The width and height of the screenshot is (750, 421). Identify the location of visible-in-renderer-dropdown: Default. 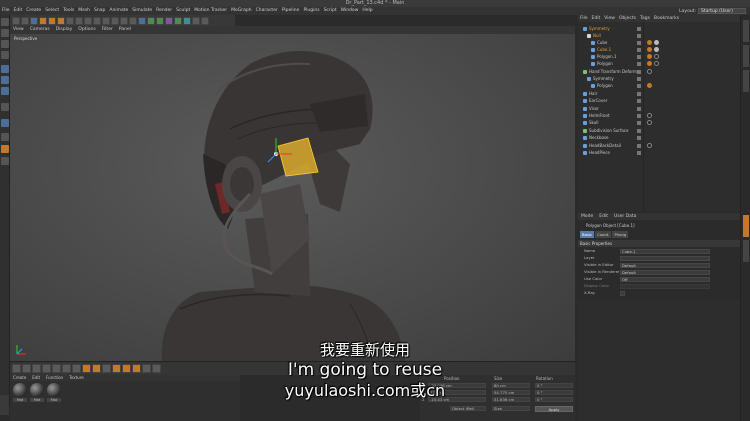
(665, 272).